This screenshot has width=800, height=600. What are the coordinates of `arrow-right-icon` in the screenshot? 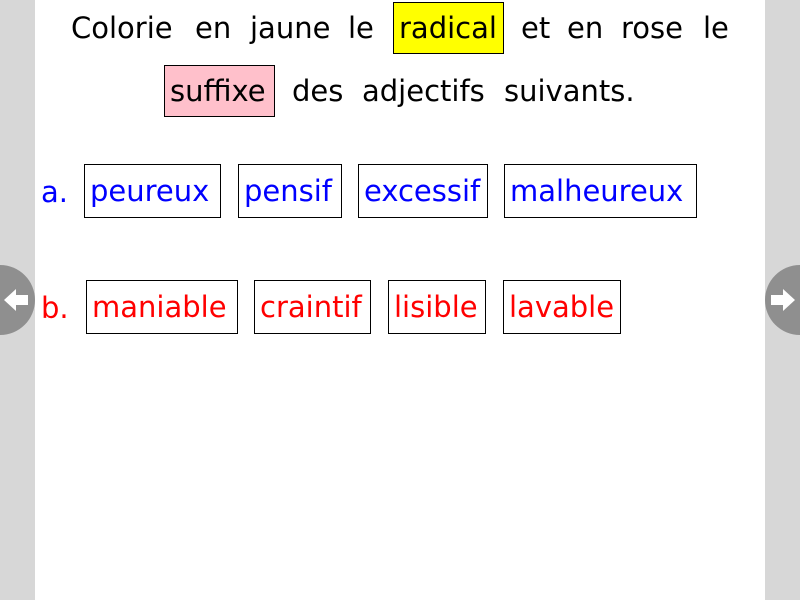 It's located at (783, 300).